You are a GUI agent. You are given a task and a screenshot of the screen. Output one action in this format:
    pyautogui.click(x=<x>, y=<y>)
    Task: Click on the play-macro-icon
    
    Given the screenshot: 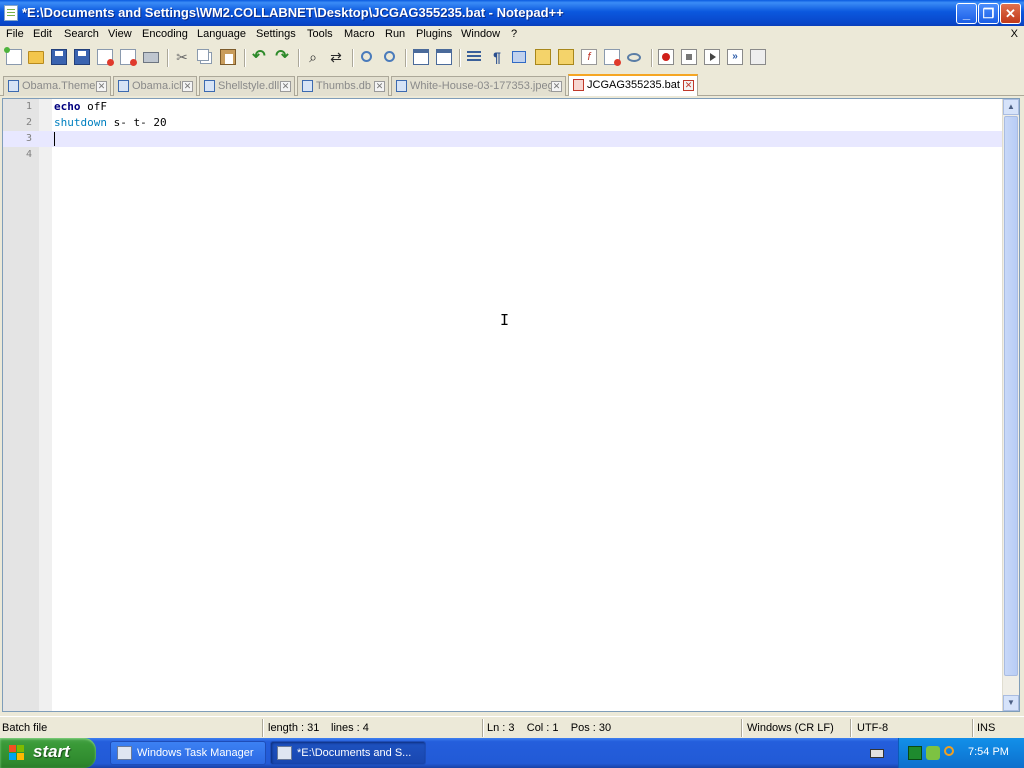 What is the action you would take?
    pyautogui.click(x=712, y=57)
    